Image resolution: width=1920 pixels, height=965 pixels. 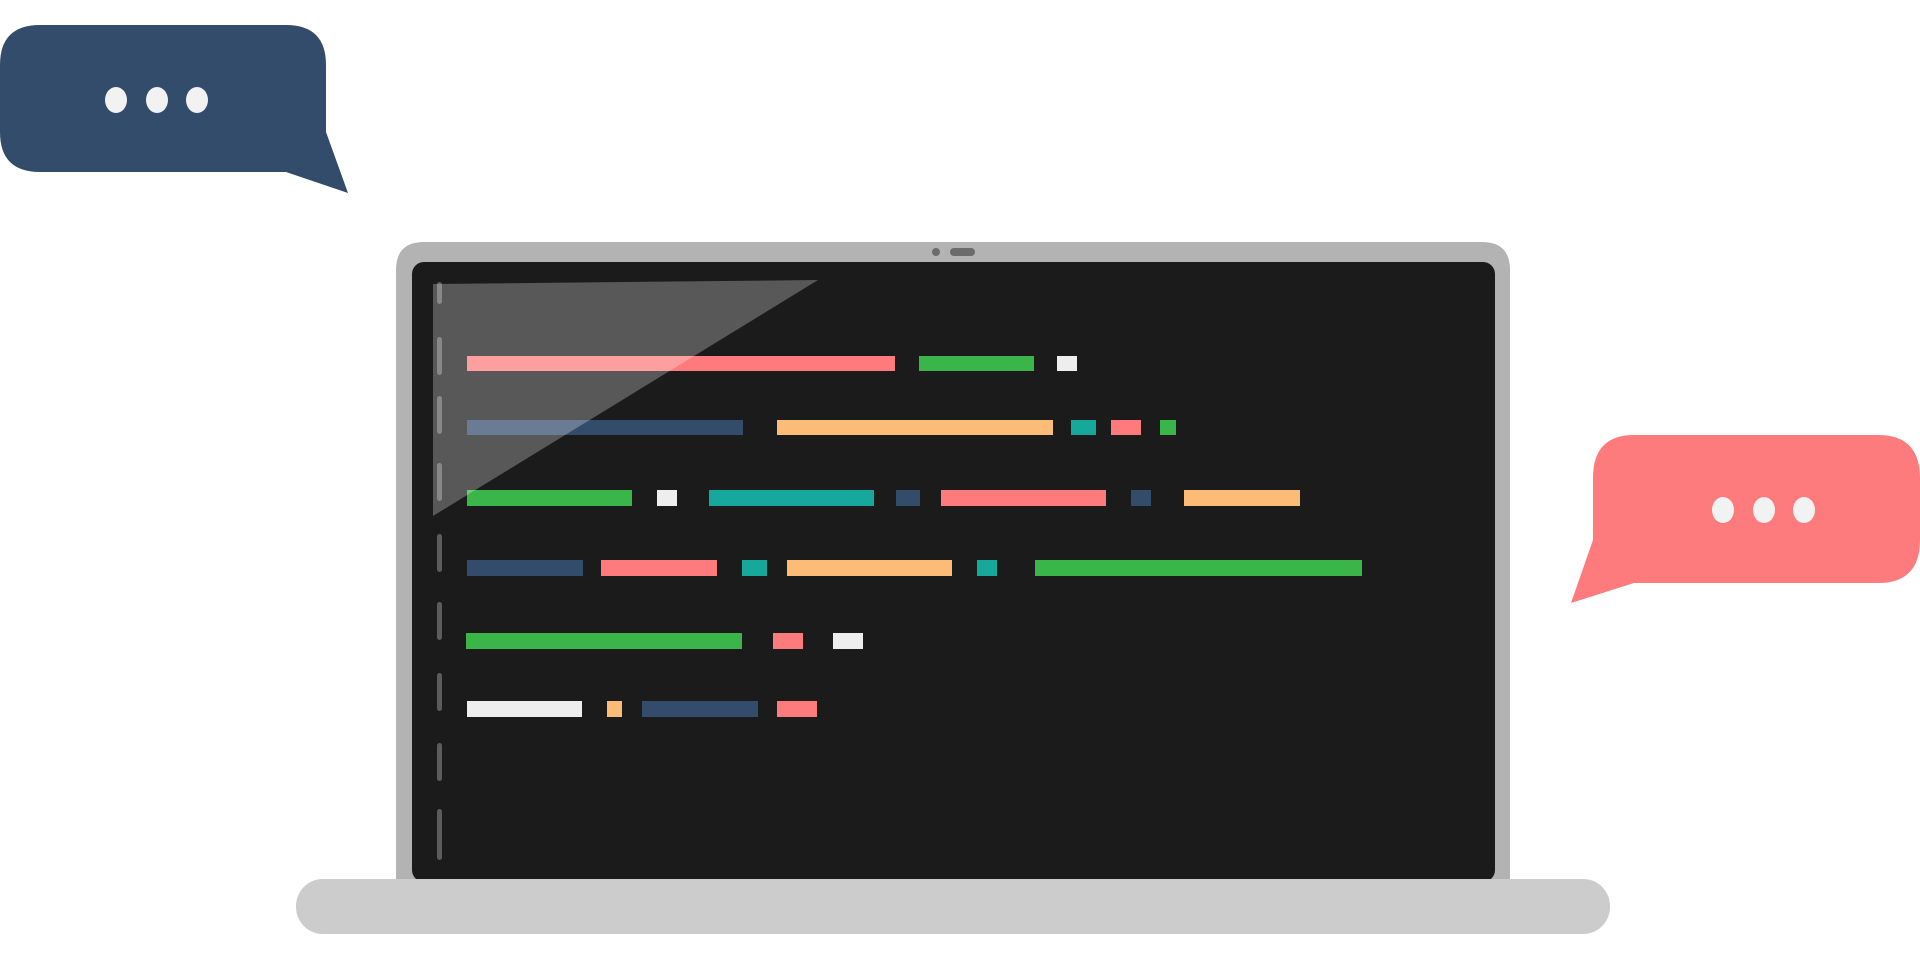 I want to click on laptop-base, so click(x=953, y=906).